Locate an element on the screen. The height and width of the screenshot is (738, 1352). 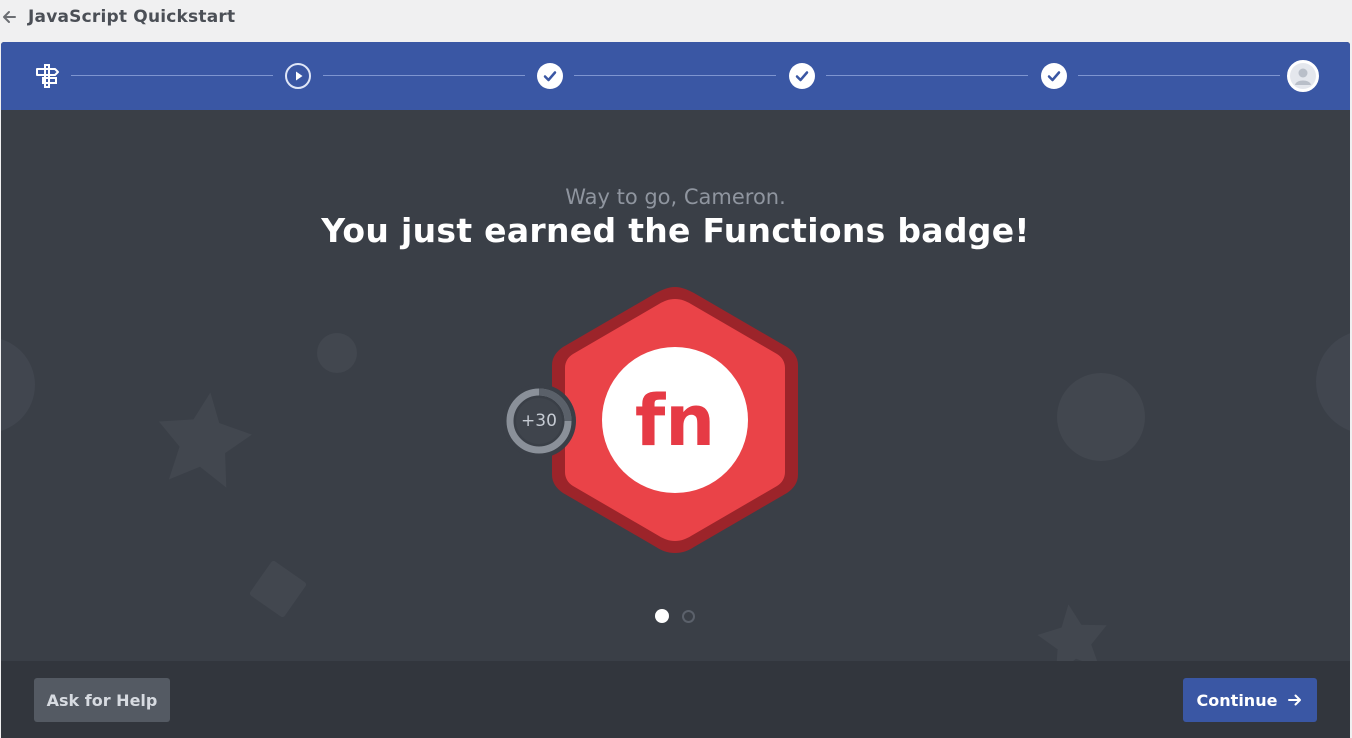
ask-for-help-button: Ask for Help is located at coordinates (102, 700).